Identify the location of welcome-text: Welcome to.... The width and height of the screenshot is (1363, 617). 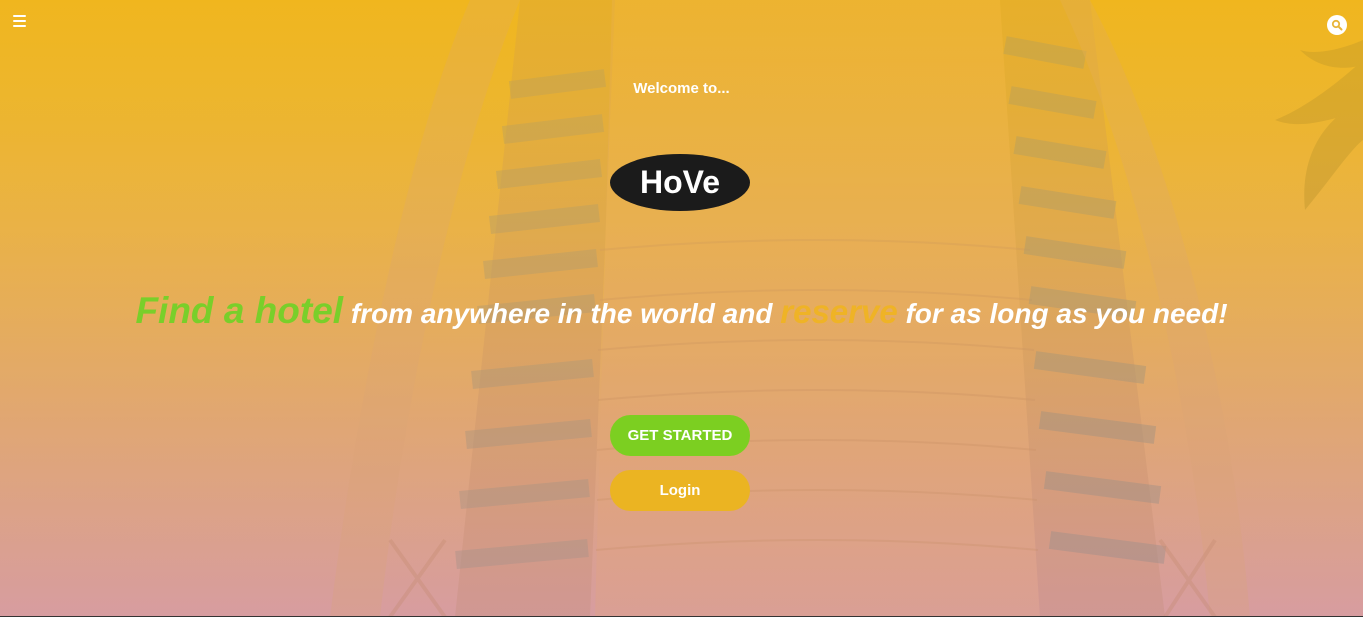
(681, 88).